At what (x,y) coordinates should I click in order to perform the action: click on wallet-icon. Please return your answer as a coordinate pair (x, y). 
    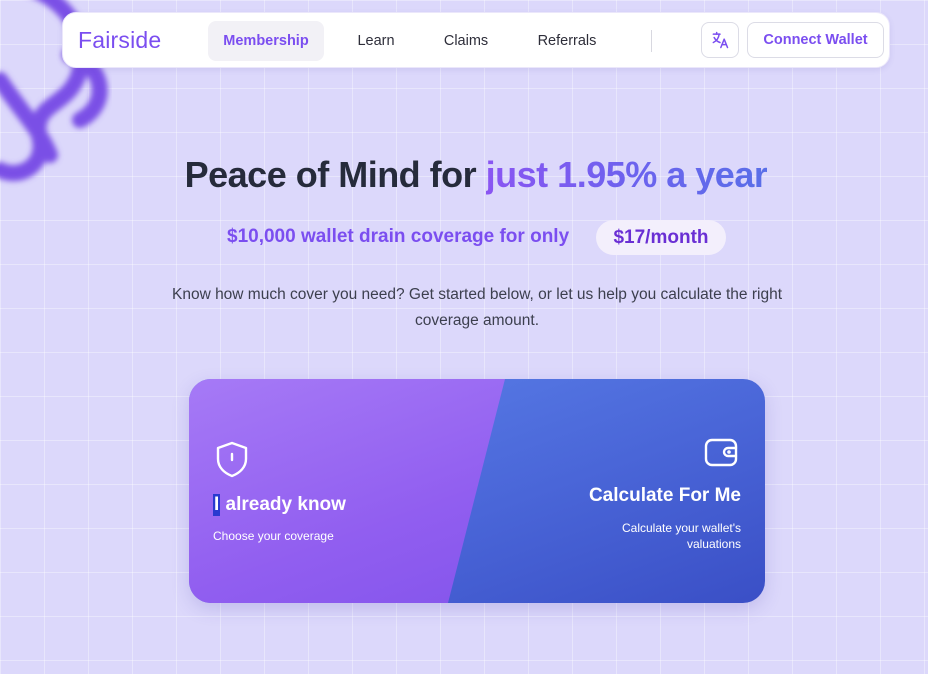
    Looking at the image, I should click on (721, 452).